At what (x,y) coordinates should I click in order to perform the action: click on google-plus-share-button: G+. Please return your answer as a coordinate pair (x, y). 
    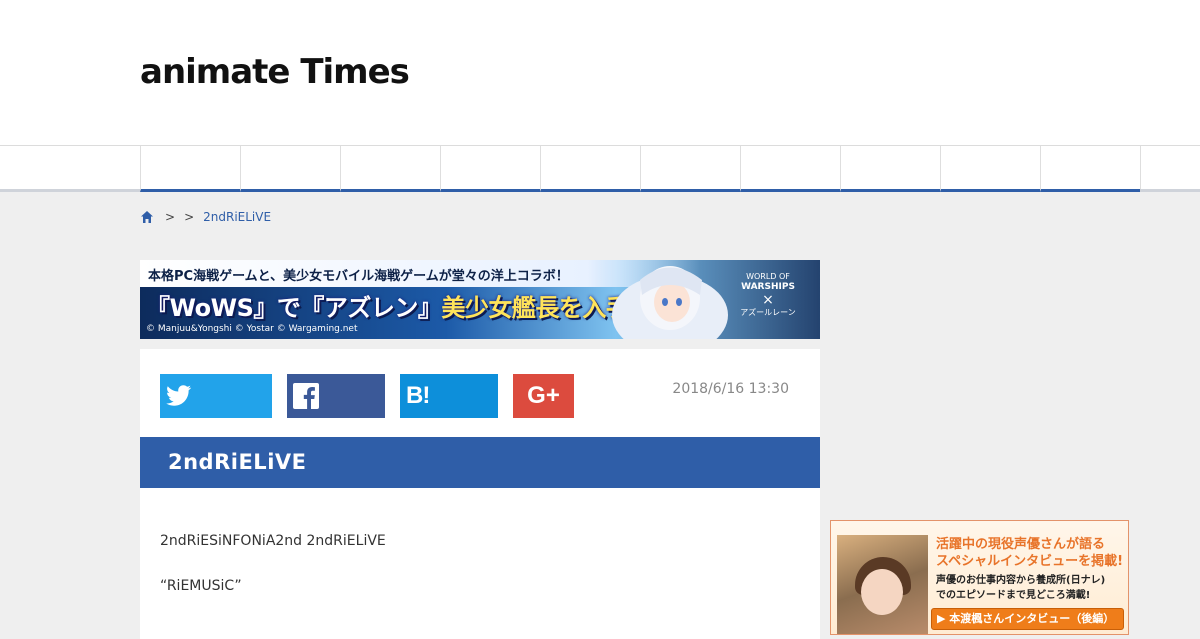
    Looking at the image, I should click on (543, 396).